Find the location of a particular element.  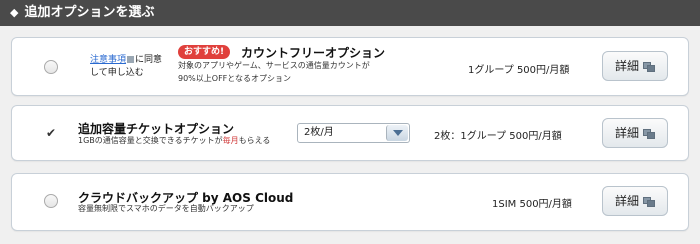

option-description: 1GBの通信容量と交換できるチケットが毎月もらえる is located at coordinates (174, 141).